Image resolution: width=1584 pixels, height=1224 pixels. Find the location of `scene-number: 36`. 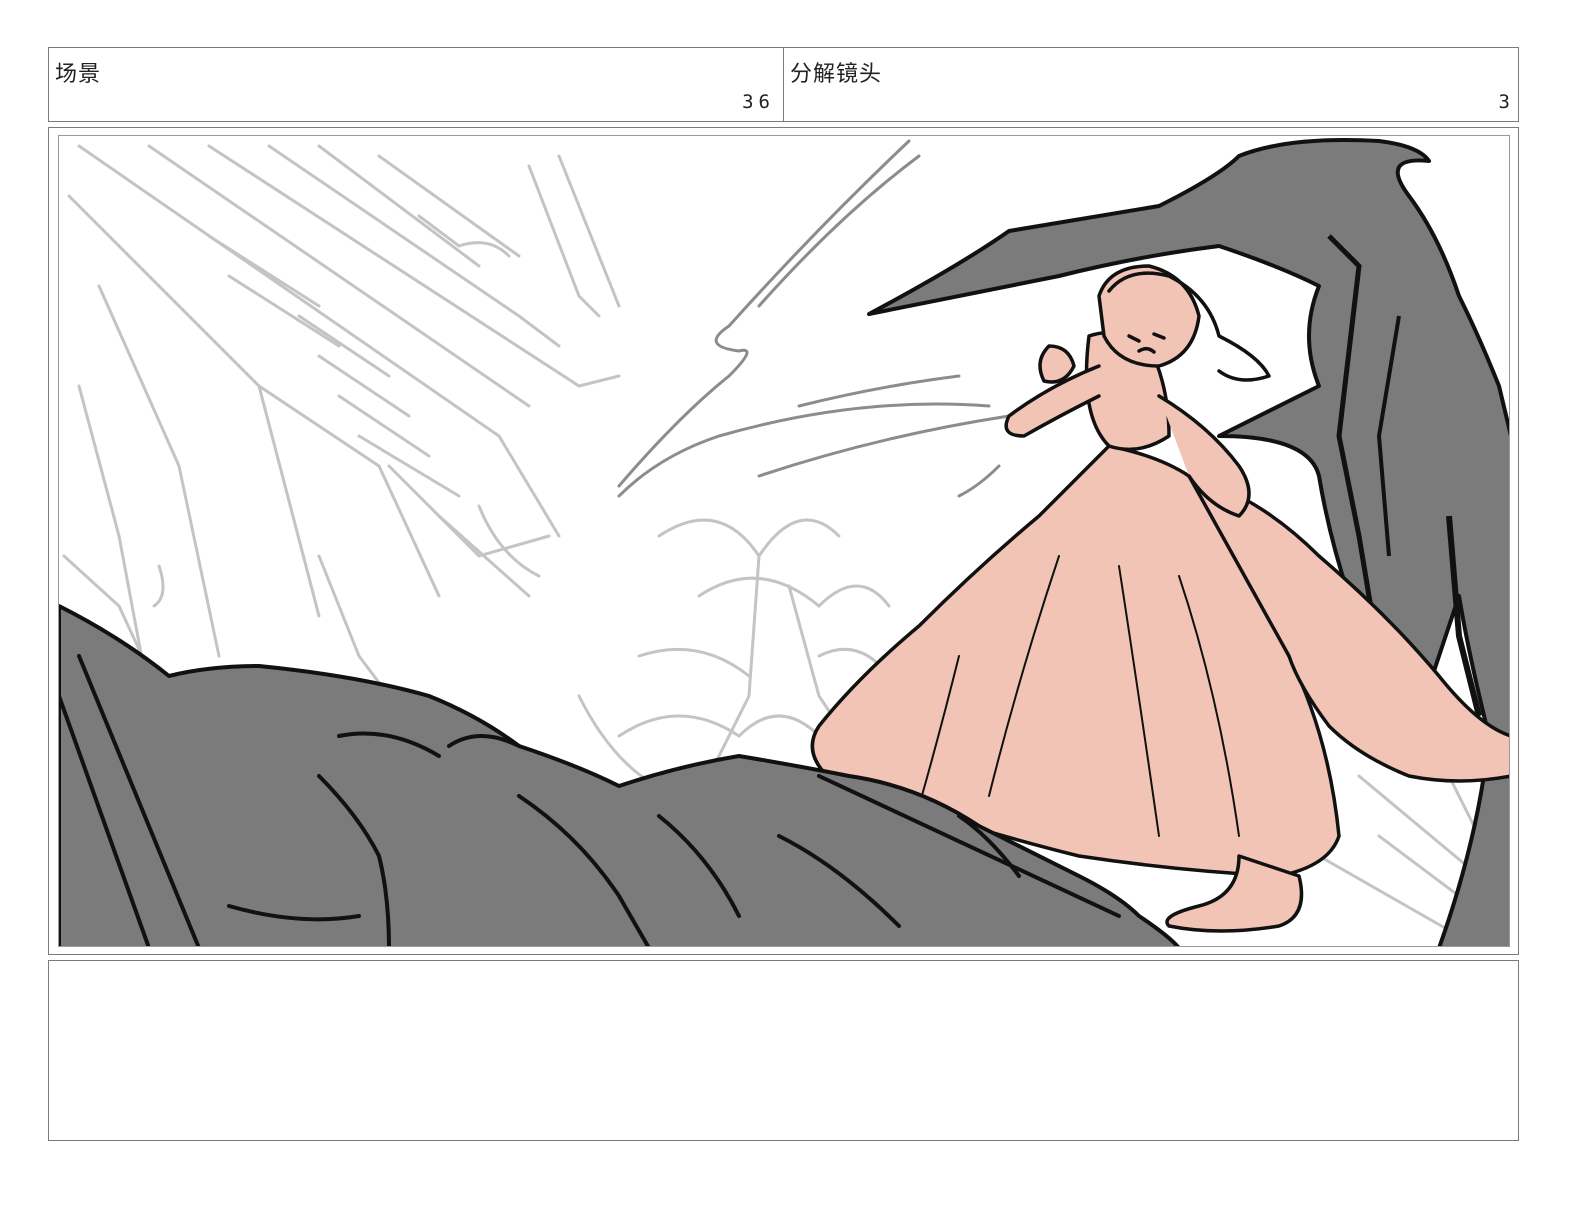

scene-number: 36 is located at coordinates (758, 102).